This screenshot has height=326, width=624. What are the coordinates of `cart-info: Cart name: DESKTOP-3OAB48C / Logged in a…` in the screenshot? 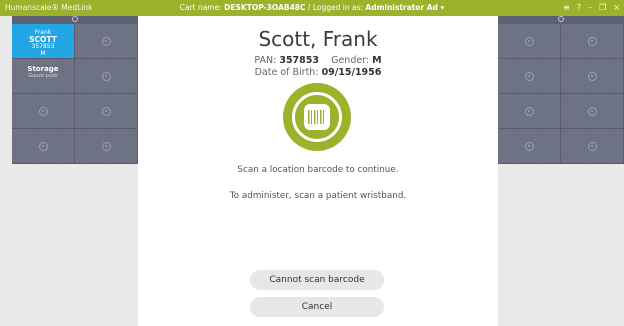 It's located at (312, 7).